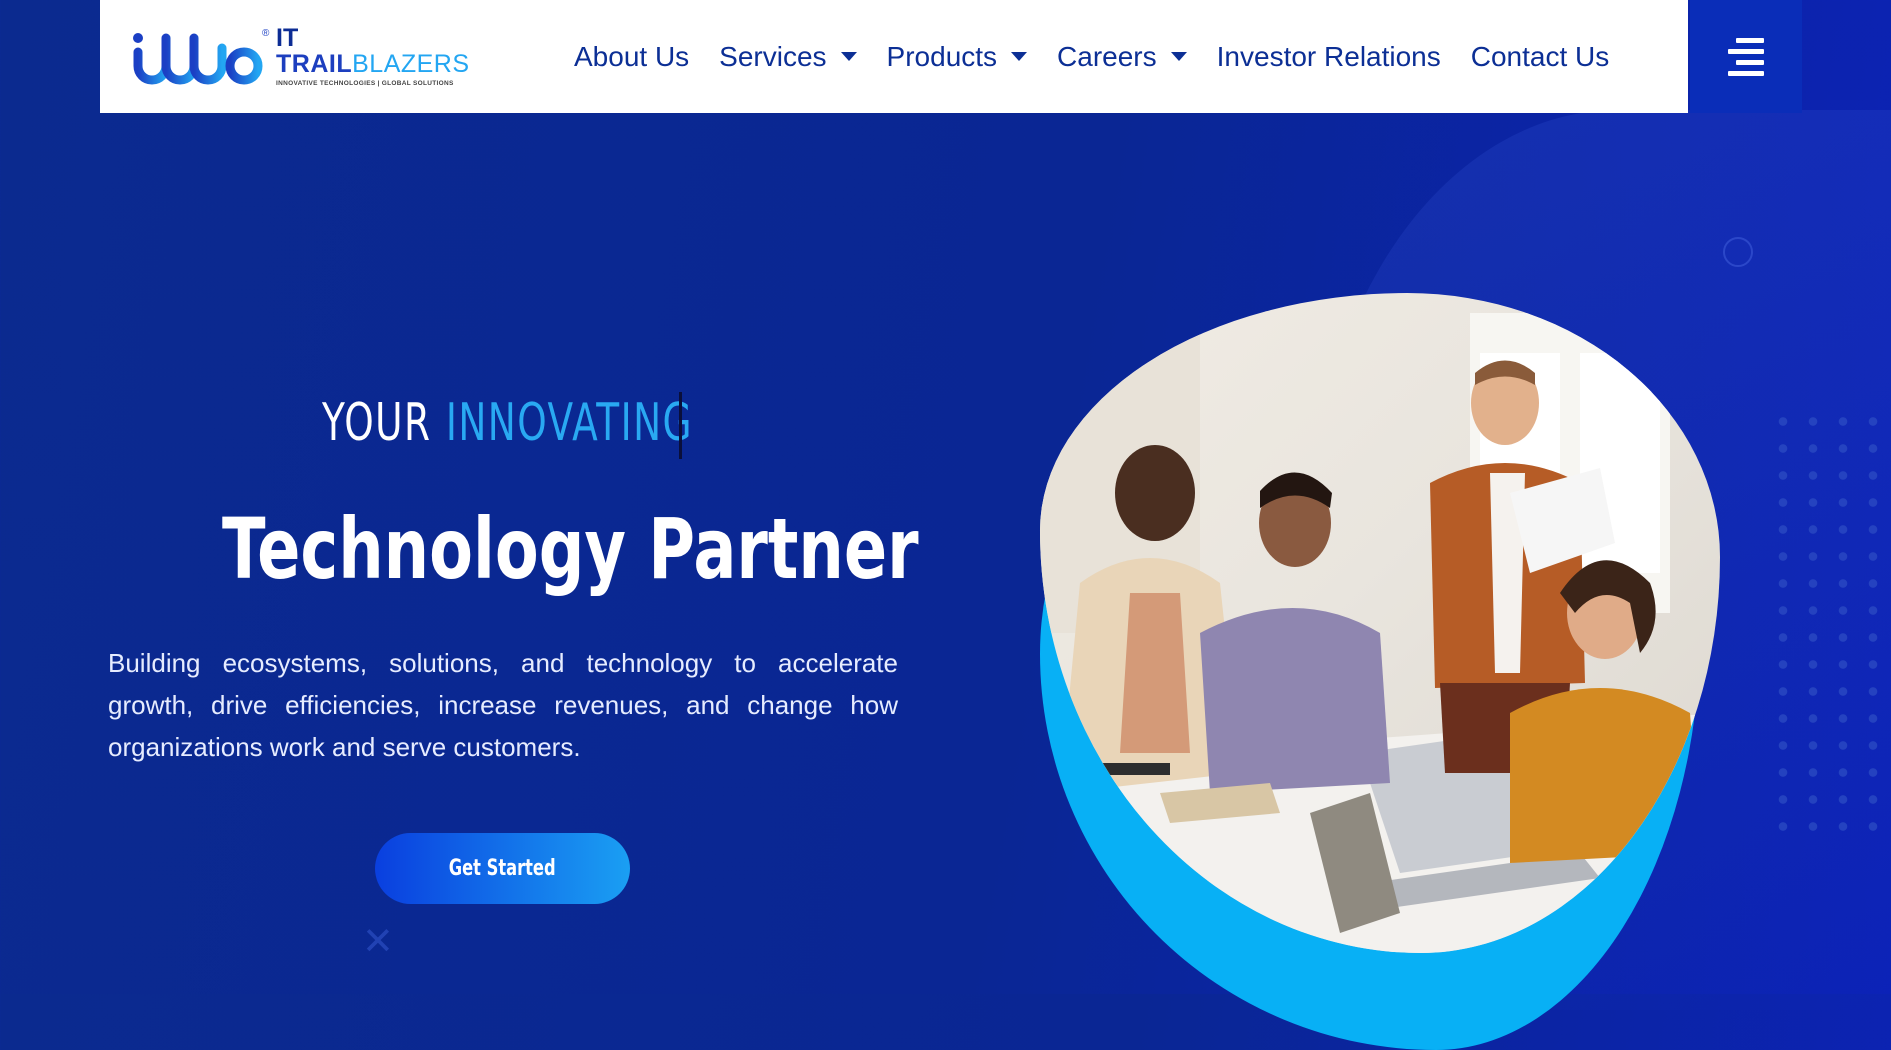 The height and width of the screenshot is (1050, 1891). I want to click on hero-title: Technology Partner, so click(570, 549).